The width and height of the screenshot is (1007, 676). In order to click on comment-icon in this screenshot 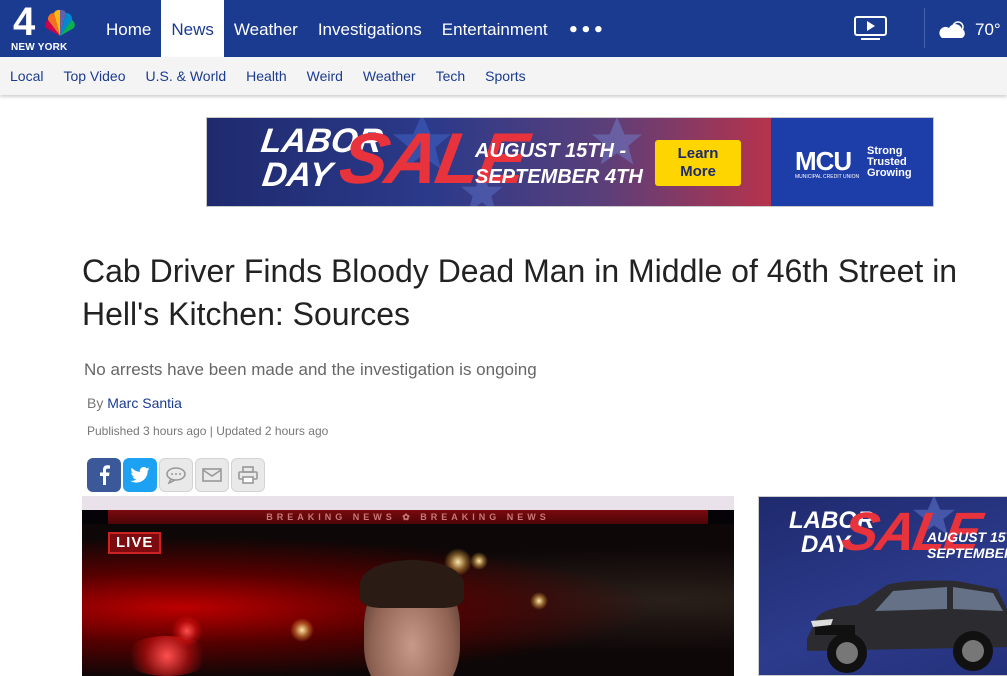, I will do `click(176, 475)`.